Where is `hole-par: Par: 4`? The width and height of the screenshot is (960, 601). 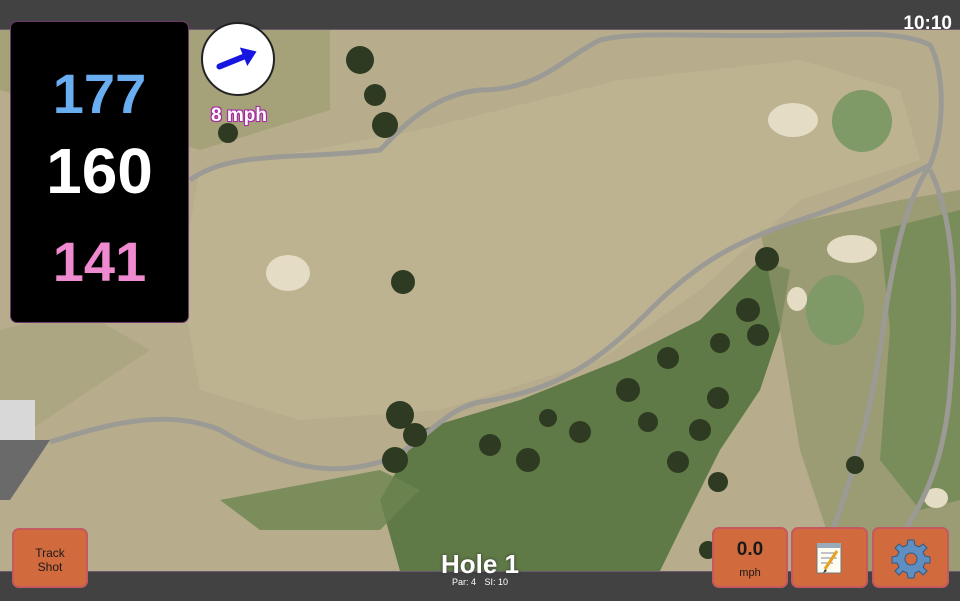
hole-par: Par: 4 is located at coordinates (463, 582).